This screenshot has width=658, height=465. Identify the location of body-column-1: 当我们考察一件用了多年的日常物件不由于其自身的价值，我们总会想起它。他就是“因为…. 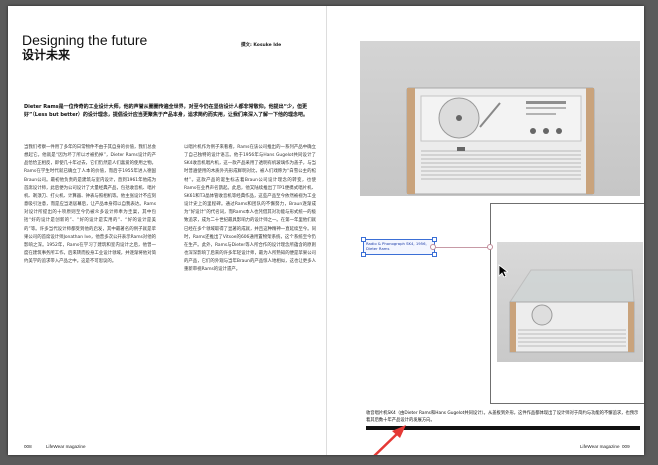
(90, 205).